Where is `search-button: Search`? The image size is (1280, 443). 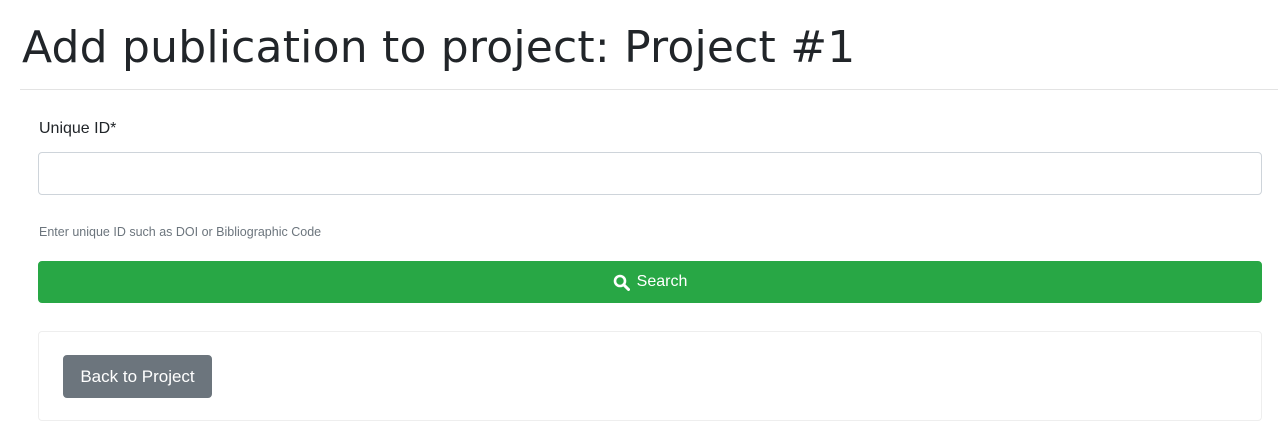 search-button: Search is located at coordinates (650, 282).